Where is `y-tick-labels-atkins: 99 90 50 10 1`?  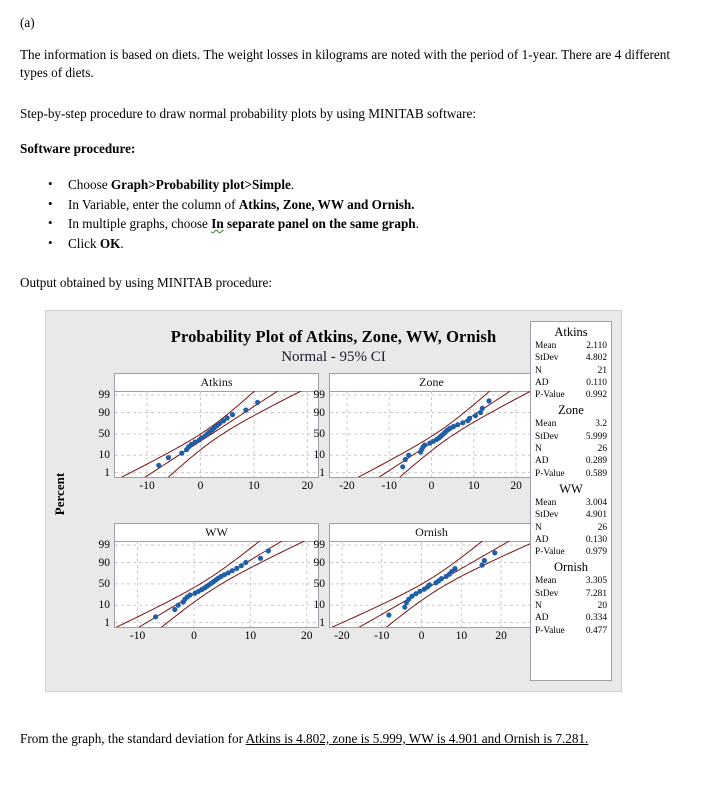 y-tick-labels-atkins: 99 90 50 10 1 is located at coordinates (97, 434).